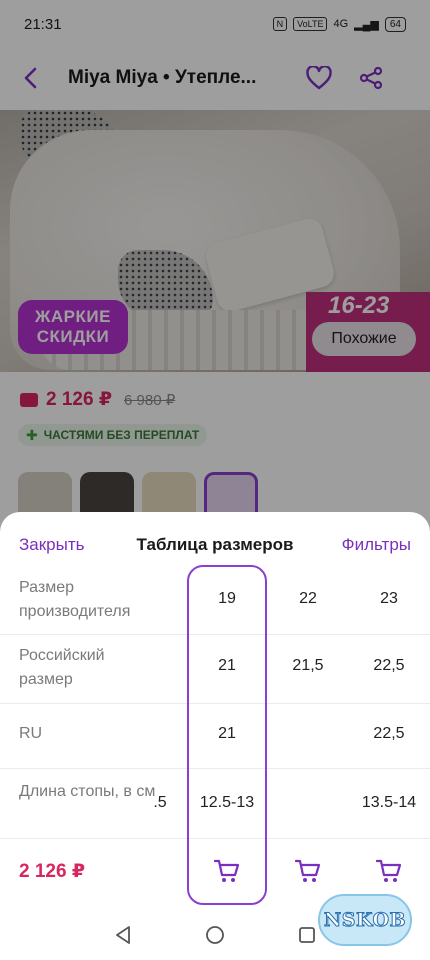  What do you see at coordinates (52, 871) in the screenshot?
I see `sheet-price: 2 126 ₽` at bounding box center [52, 871].